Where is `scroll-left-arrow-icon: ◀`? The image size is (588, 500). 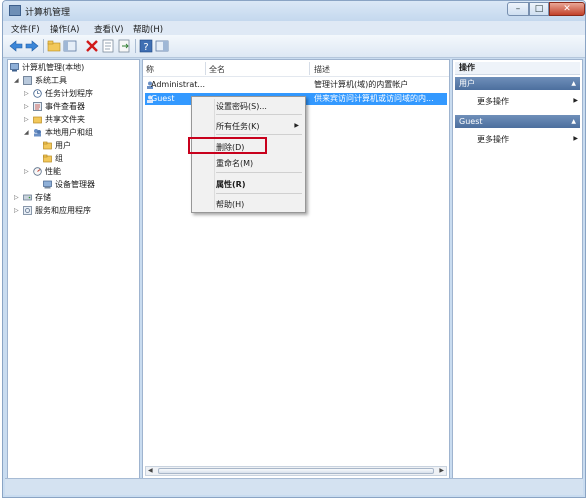 scroll-left-arrow-icon: ◀ is located at coordinates (150, 471).